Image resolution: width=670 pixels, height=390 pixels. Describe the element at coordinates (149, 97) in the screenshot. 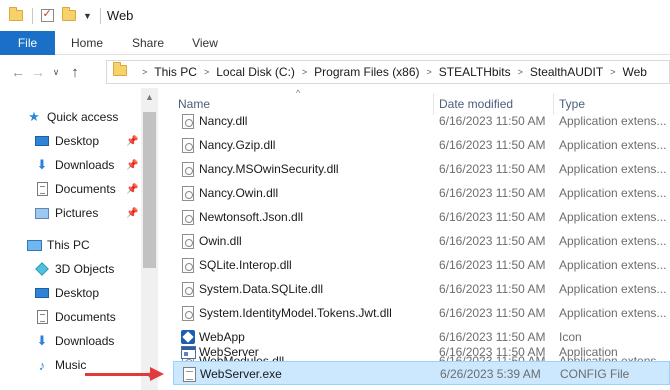

I see `scroll-up-icon: ▲` at that location.